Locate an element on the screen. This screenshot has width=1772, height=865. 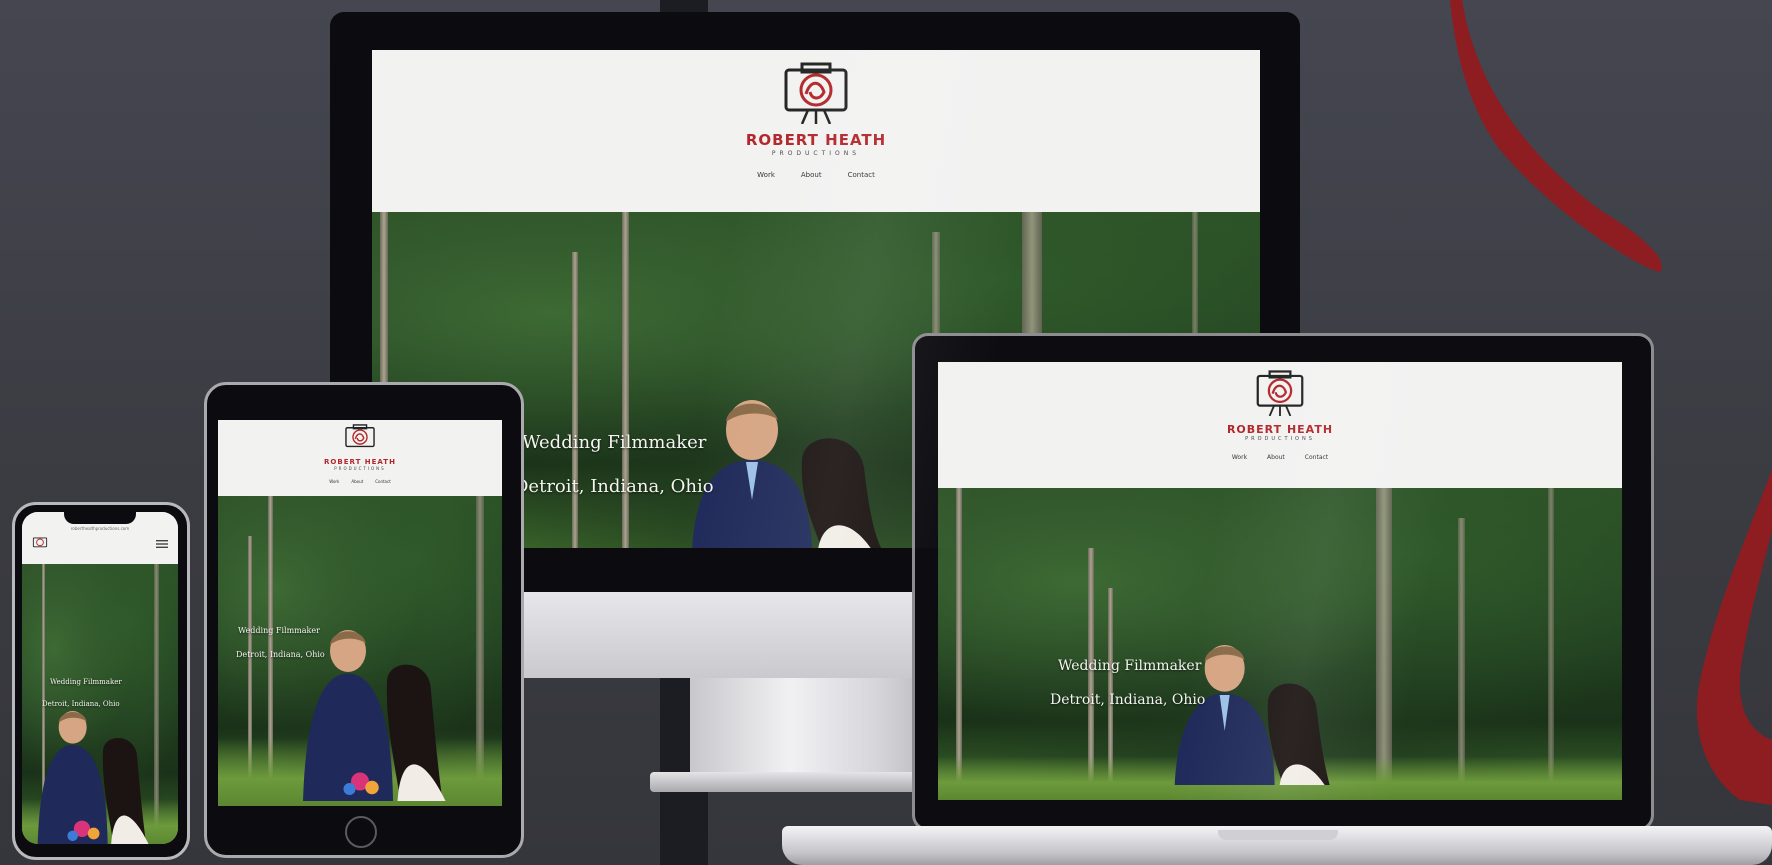
laptop-notch is located at coordinates (1278, 835).